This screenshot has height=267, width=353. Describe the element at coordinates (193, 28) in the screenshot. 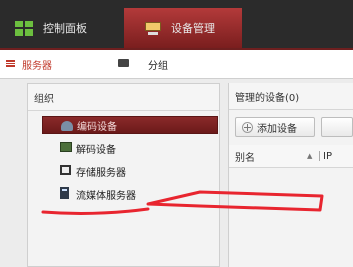

I see `tab-device-management-label: 设备管理` at that location.